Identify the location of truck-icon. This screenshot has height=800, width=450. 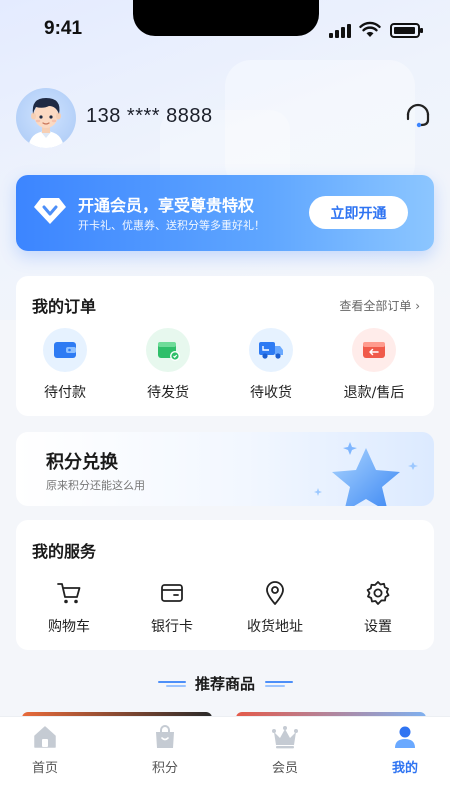
(271, 350).